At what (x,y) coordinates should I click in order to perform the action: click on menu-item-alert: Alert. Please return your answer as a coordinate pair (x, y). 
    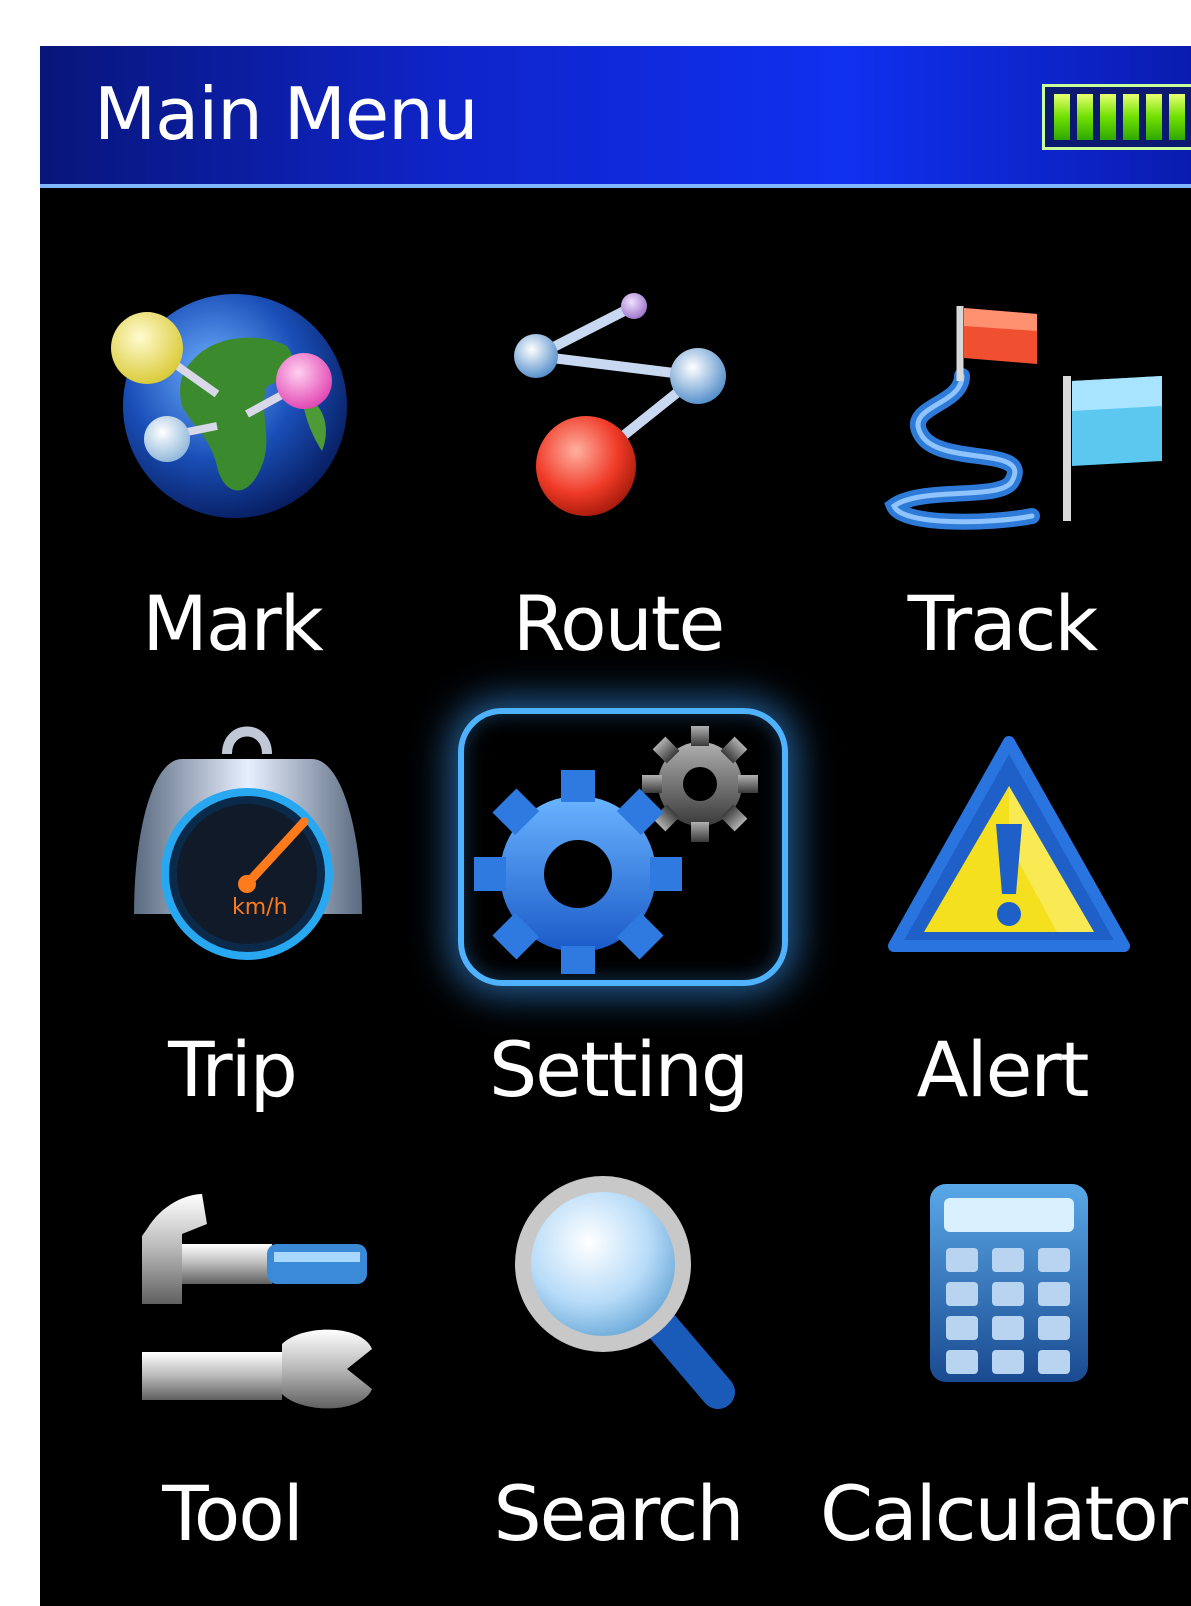
    Looking at the image, I should click on (1001, 924).